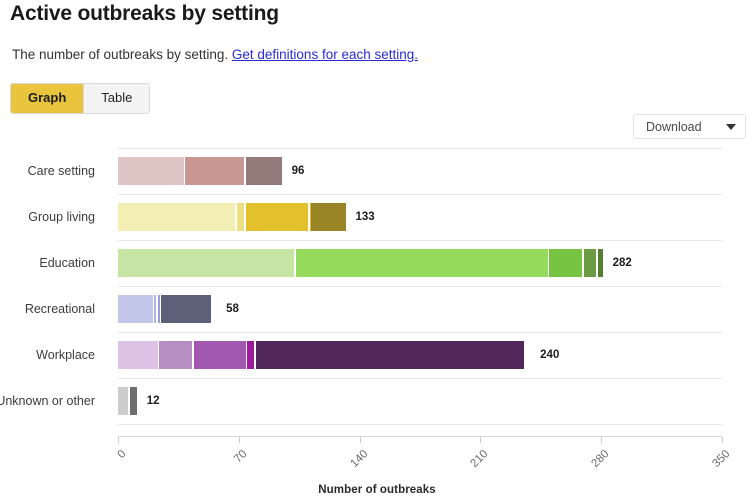 The width and height of the screenshot is (754, 504). Describe the element at coordinates (65, 355) in the screenshot. I see `category-label: Workplace` at that location.